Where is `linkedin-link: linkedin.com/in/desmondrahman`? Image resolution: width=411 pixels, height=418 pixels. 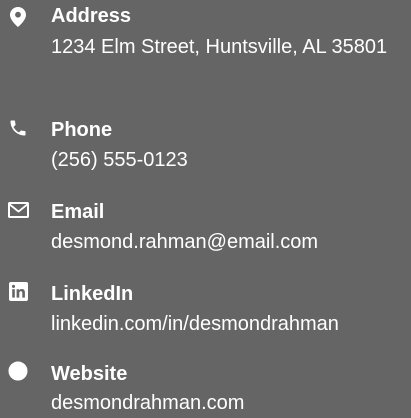 linkedin-link: linkedin.com/in/desmondrahman is located at coordinates (226, 324).